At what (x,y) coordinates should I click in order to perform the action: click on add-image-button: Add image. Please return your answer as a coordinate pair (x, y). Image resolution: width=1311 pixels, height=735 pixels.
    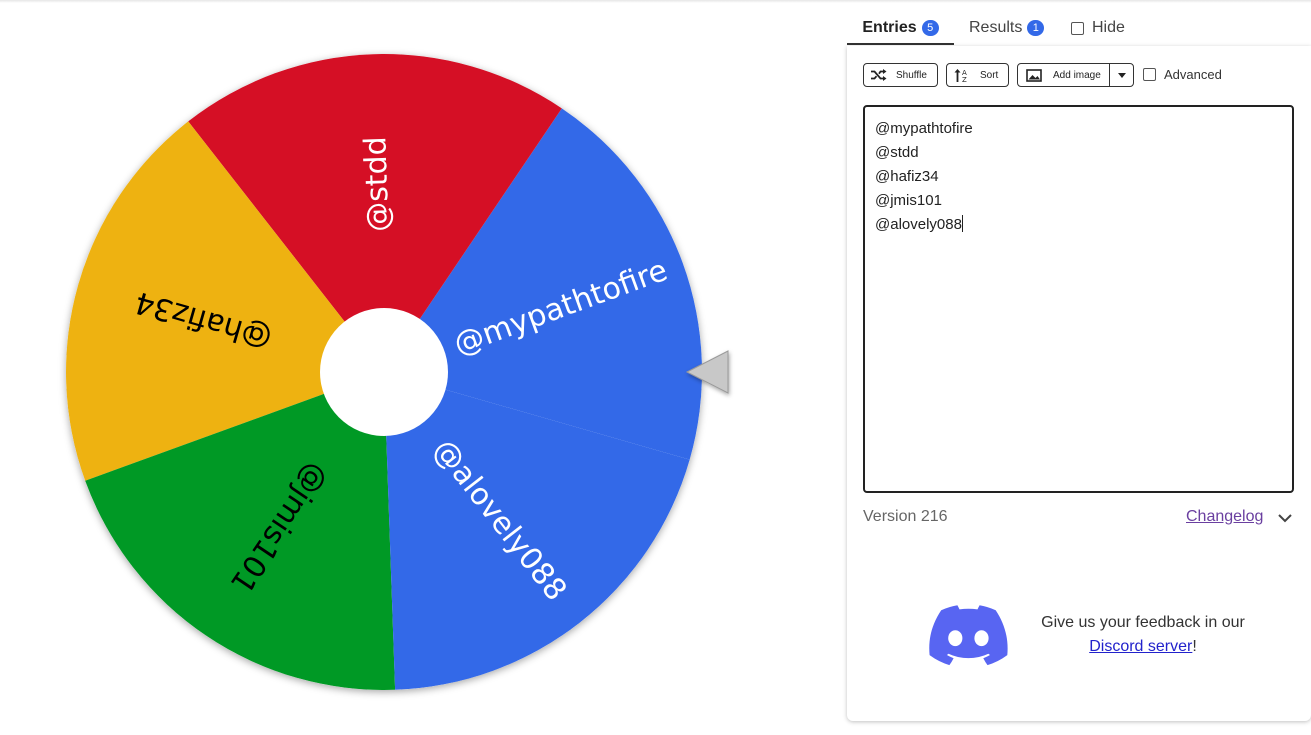
    Looking at the image, I should click on (1075, 75).